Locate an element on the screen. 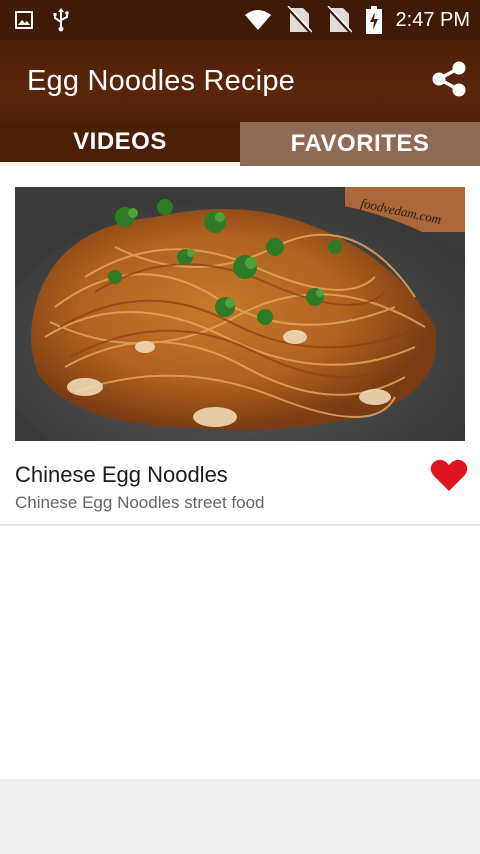 Image resolution: width=480 pixels, height=854 pixels. video-subtitle: Chinese Egg Noodles street food is located at coordinates (140, 502).